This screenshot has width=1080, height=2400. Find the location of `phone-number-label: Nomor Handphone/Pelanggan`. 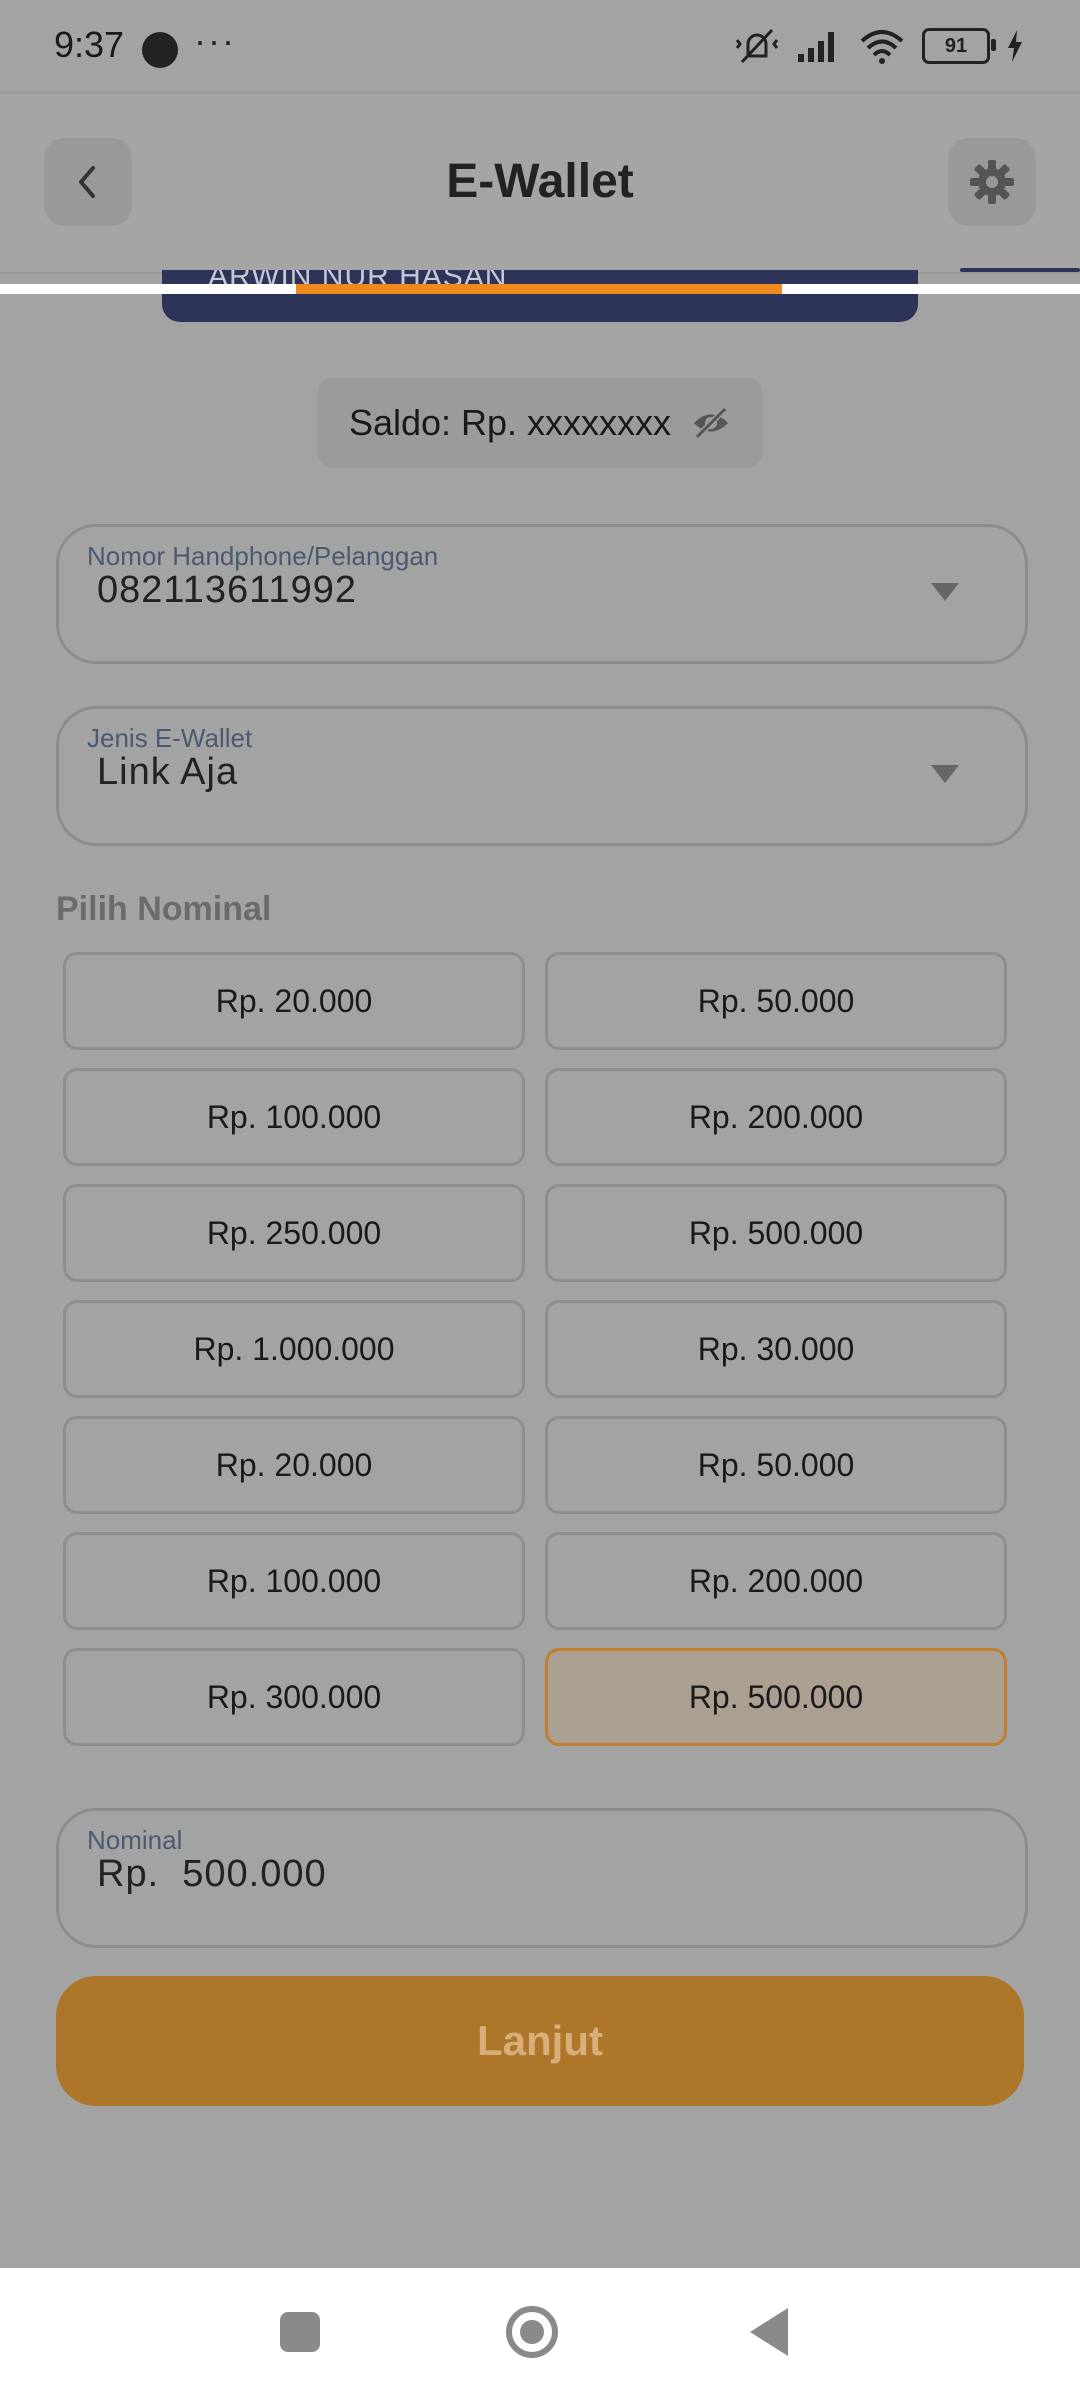

phone-number-label: Nomor Handphone/Pelanggan is located at coordinates (263, 556).